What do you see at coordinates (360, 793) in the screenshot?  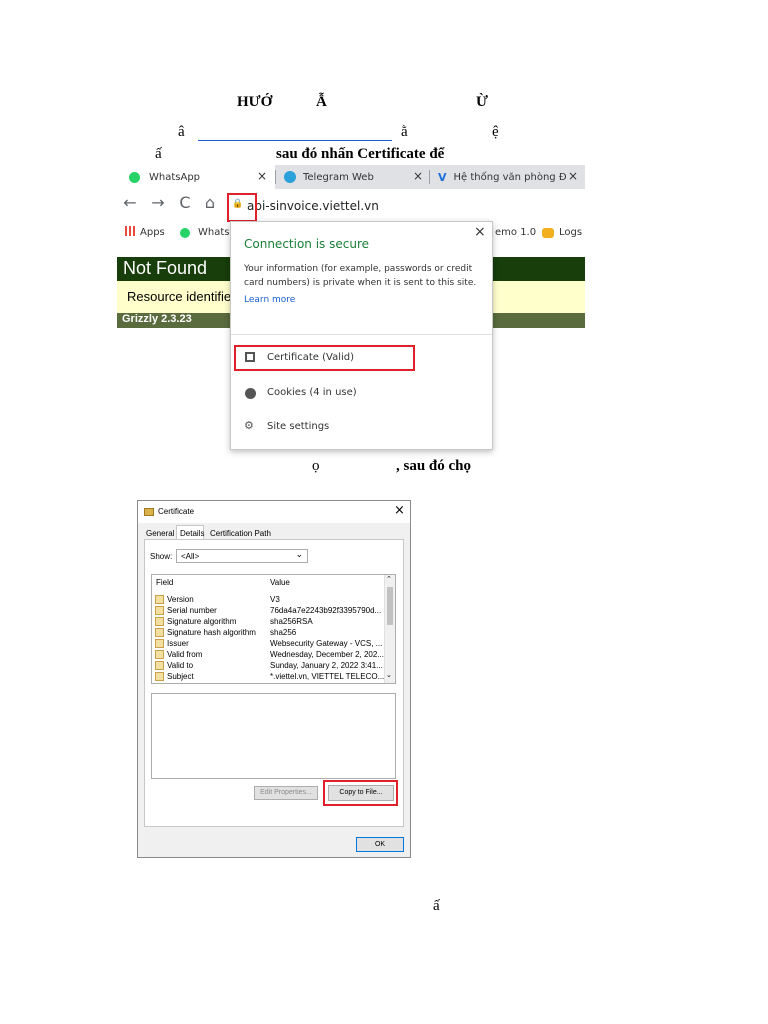 I see `copy-to-file-highlight-box` at bounding box center [360, 793].